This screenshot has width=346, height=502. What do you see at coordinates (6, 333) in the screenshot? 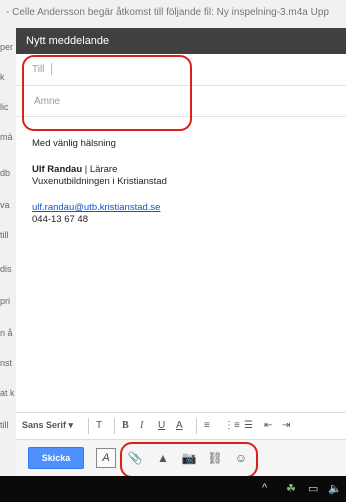
I see `background-fragment: n å` at bounding box center [6, 333].